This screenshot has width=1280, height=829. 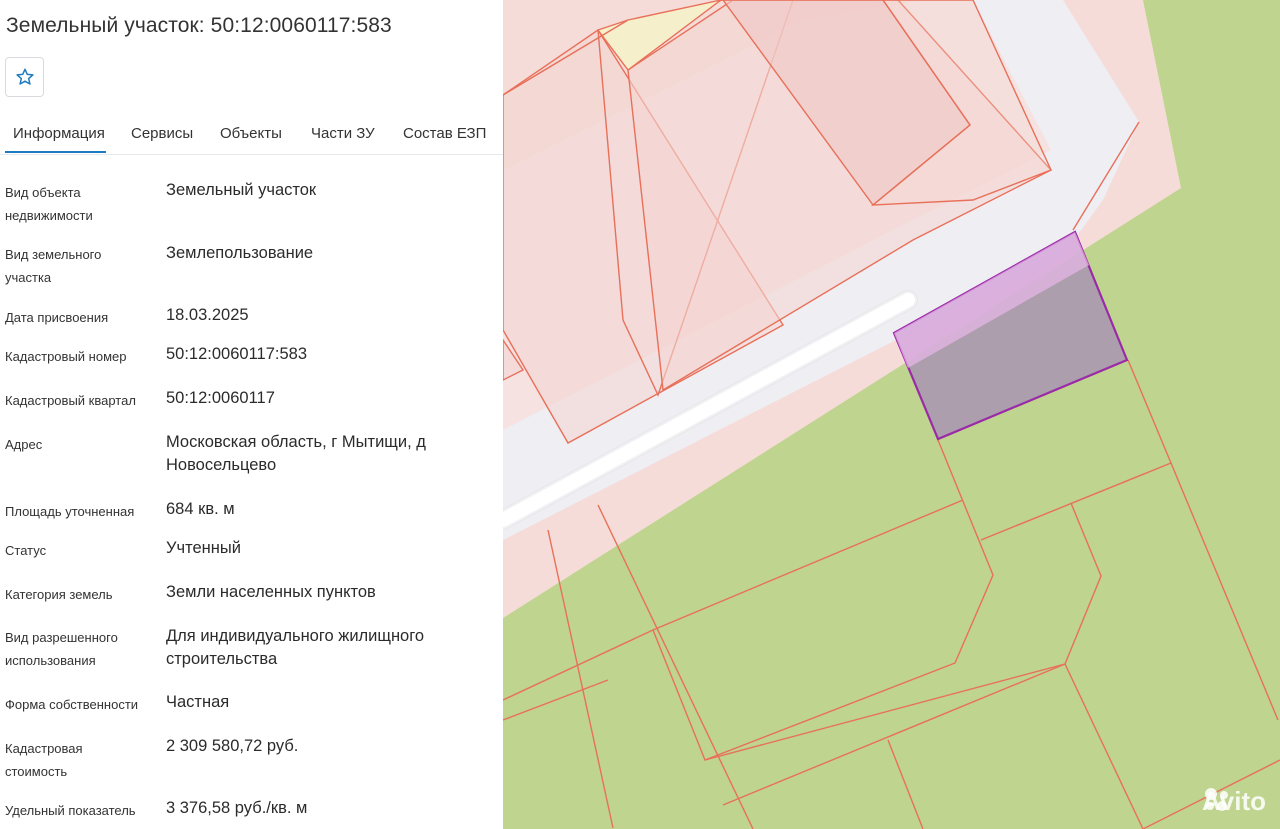 I want to click on avito-logo-icon, so click(x=1216, y=799).